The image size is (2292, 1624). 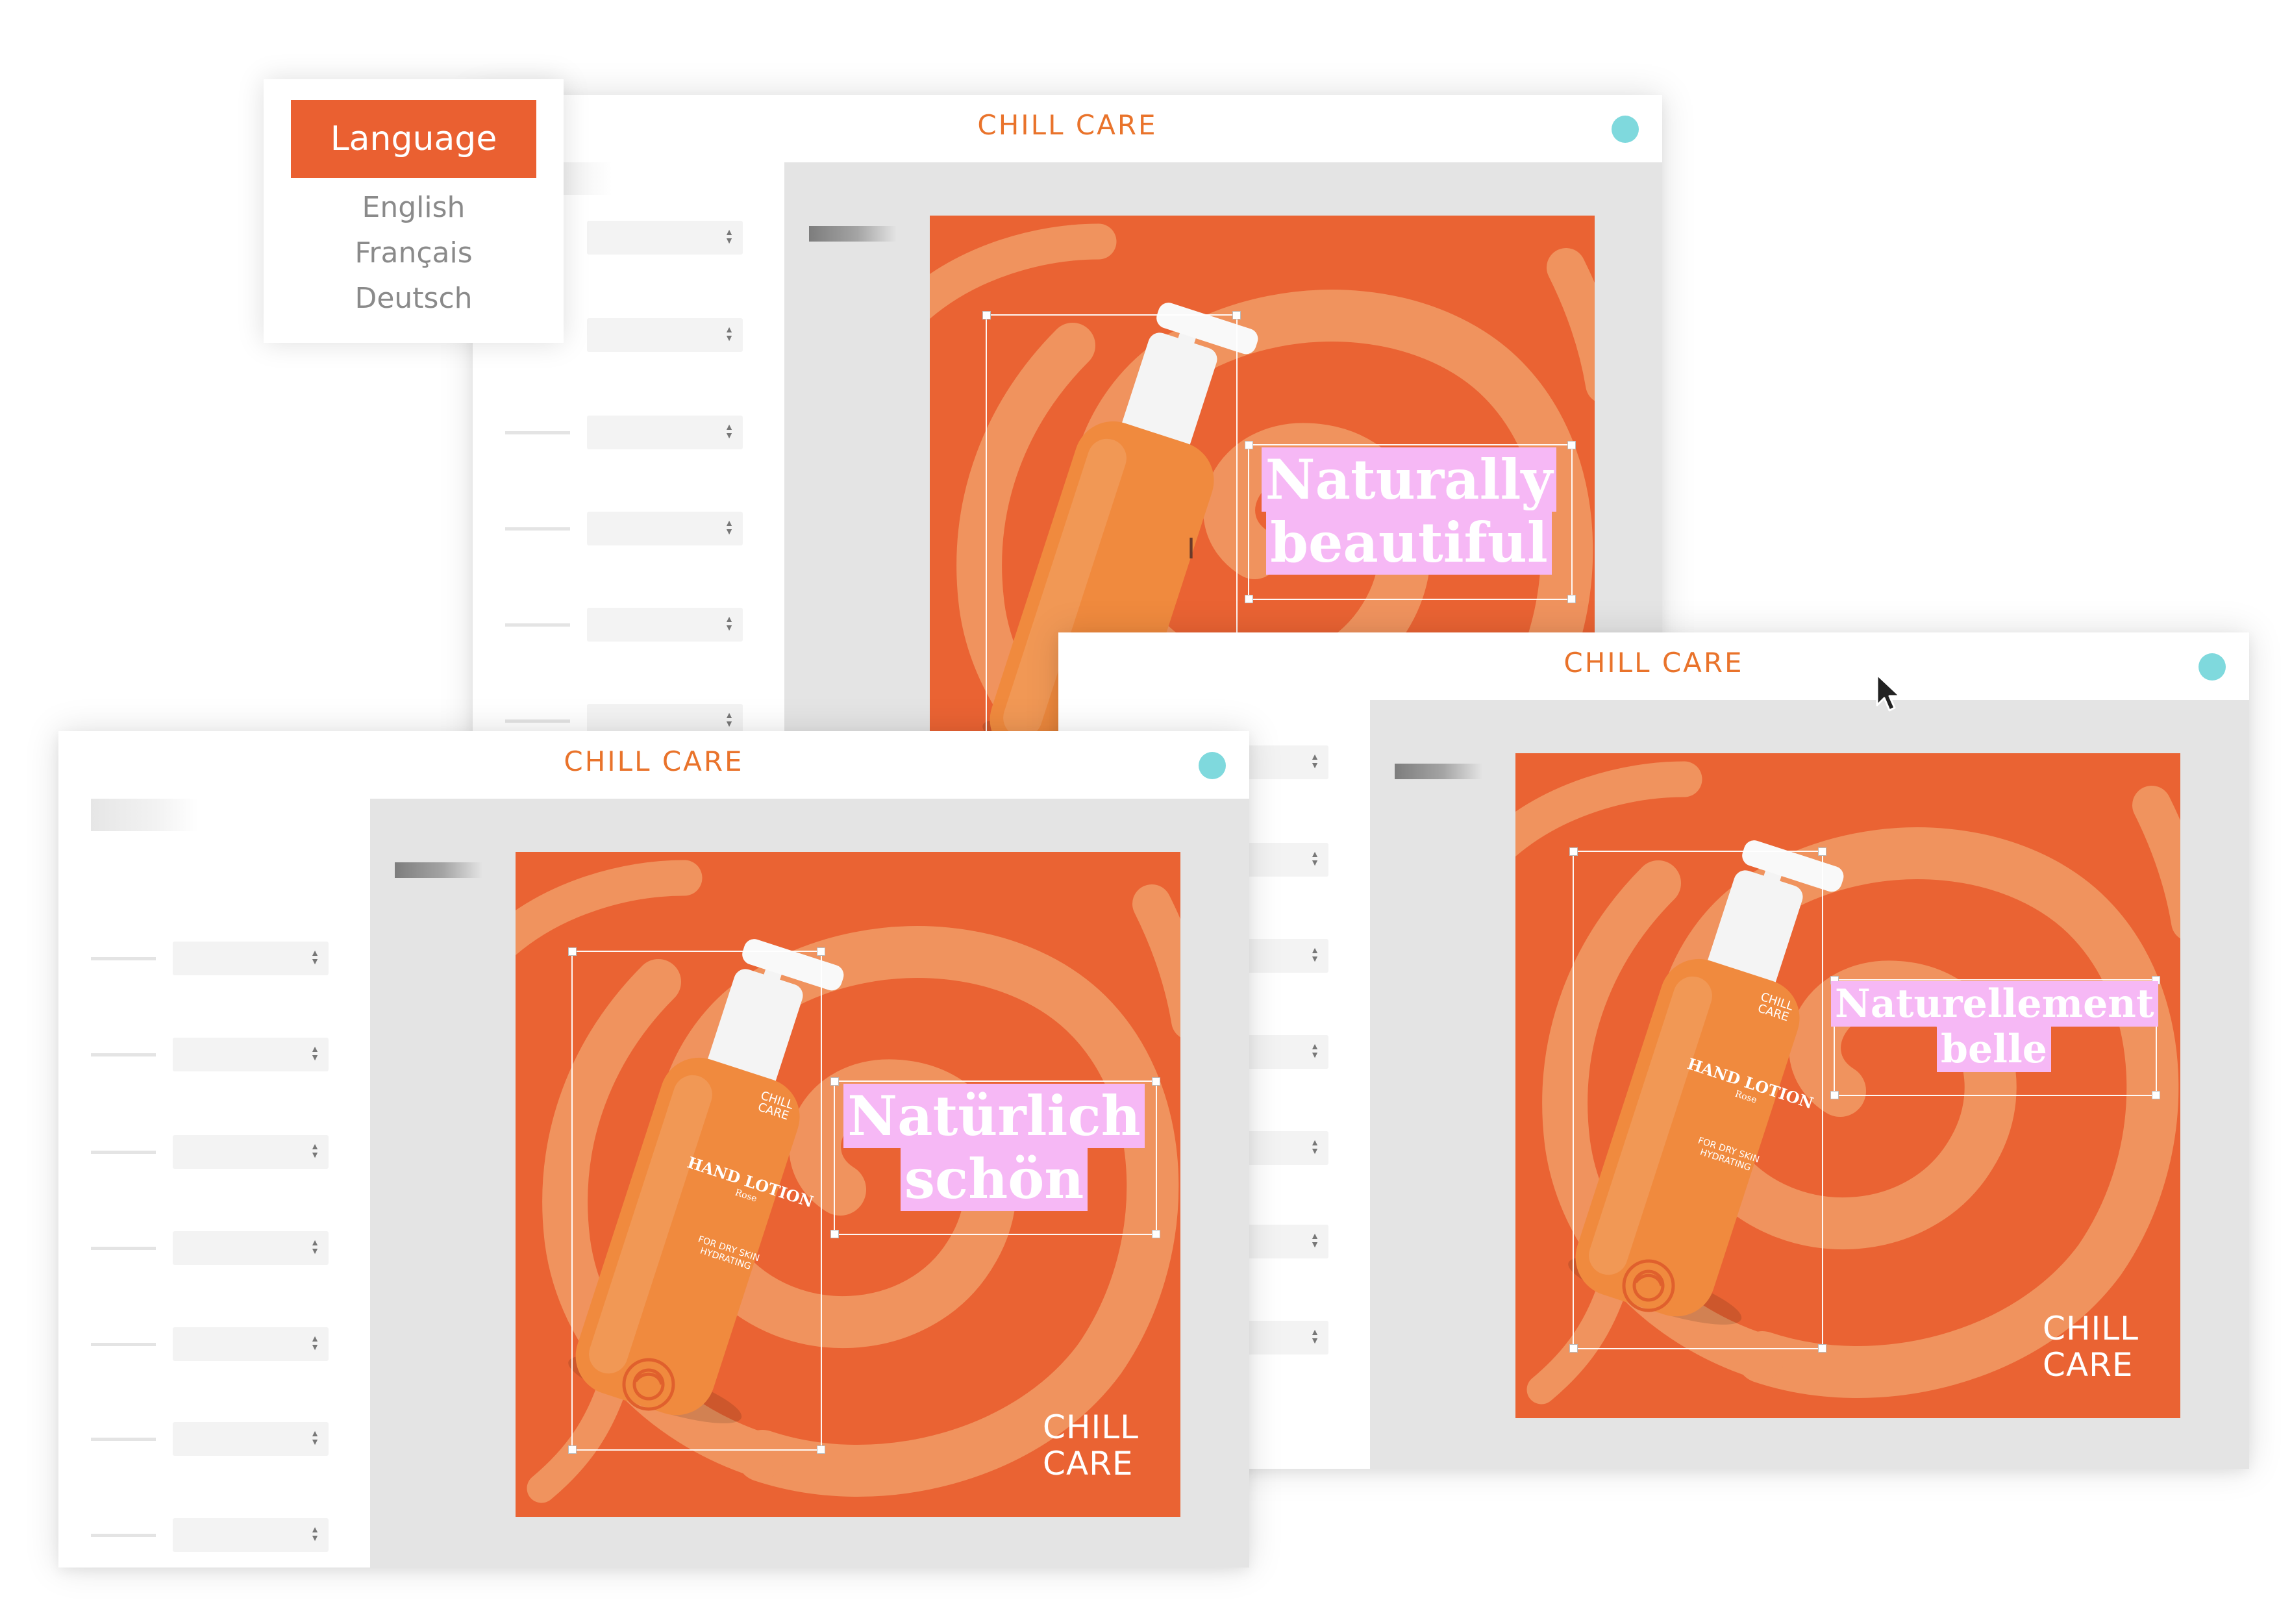 What do you see at coordinates (414, 252) in the screenshot?
I see `language-option-french: Français` at bounding box center [414, 252].